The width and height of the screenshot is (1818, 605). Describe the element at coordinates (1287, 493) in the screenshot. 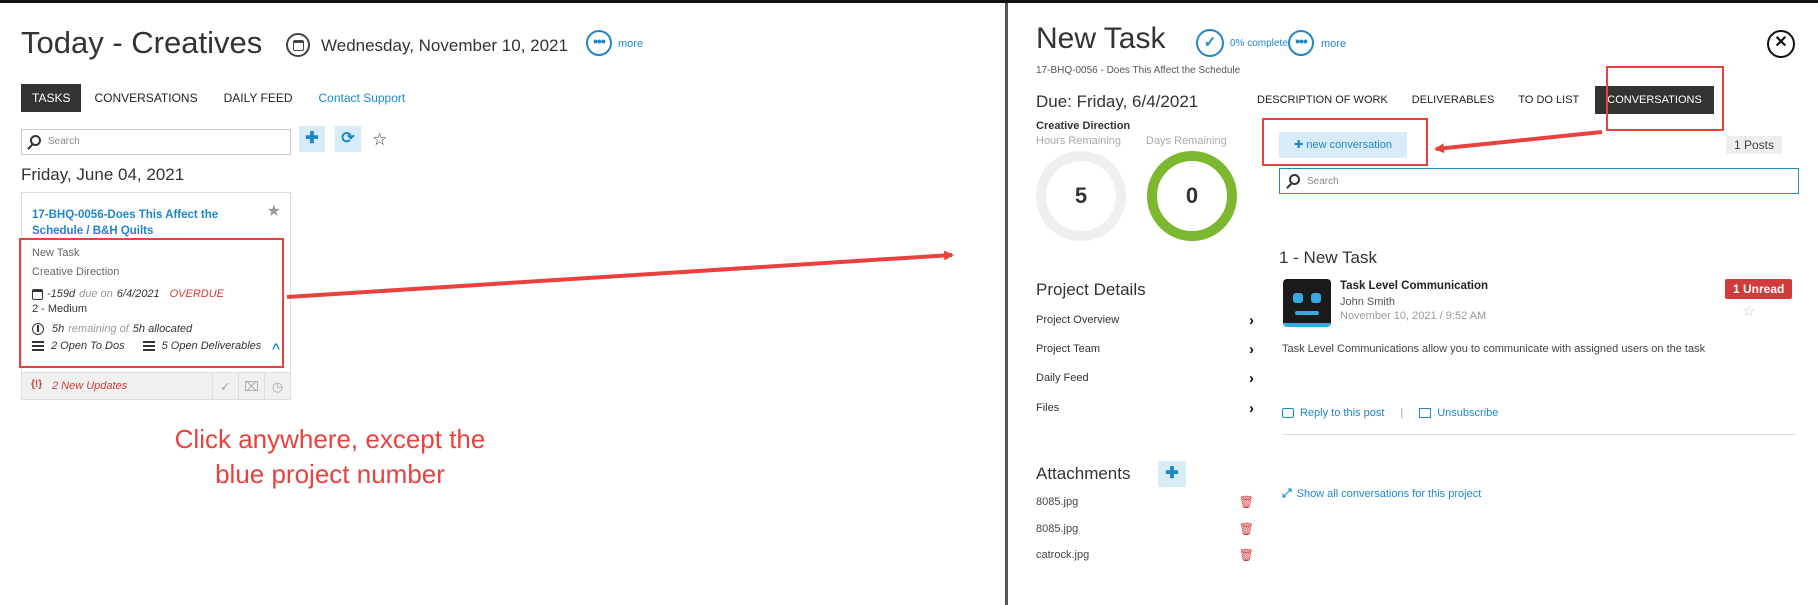

I see `expand-icon: ⤢` at that location.